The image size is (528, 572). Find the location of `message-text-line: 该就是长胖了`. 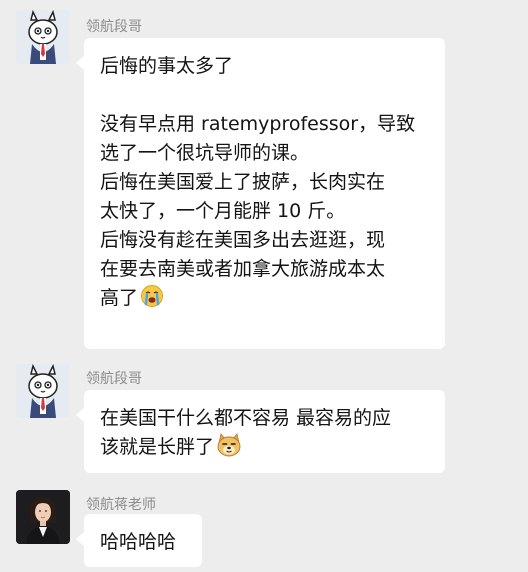

message-text-line: 该就是长胖了 is located at coordinates (264, 449).